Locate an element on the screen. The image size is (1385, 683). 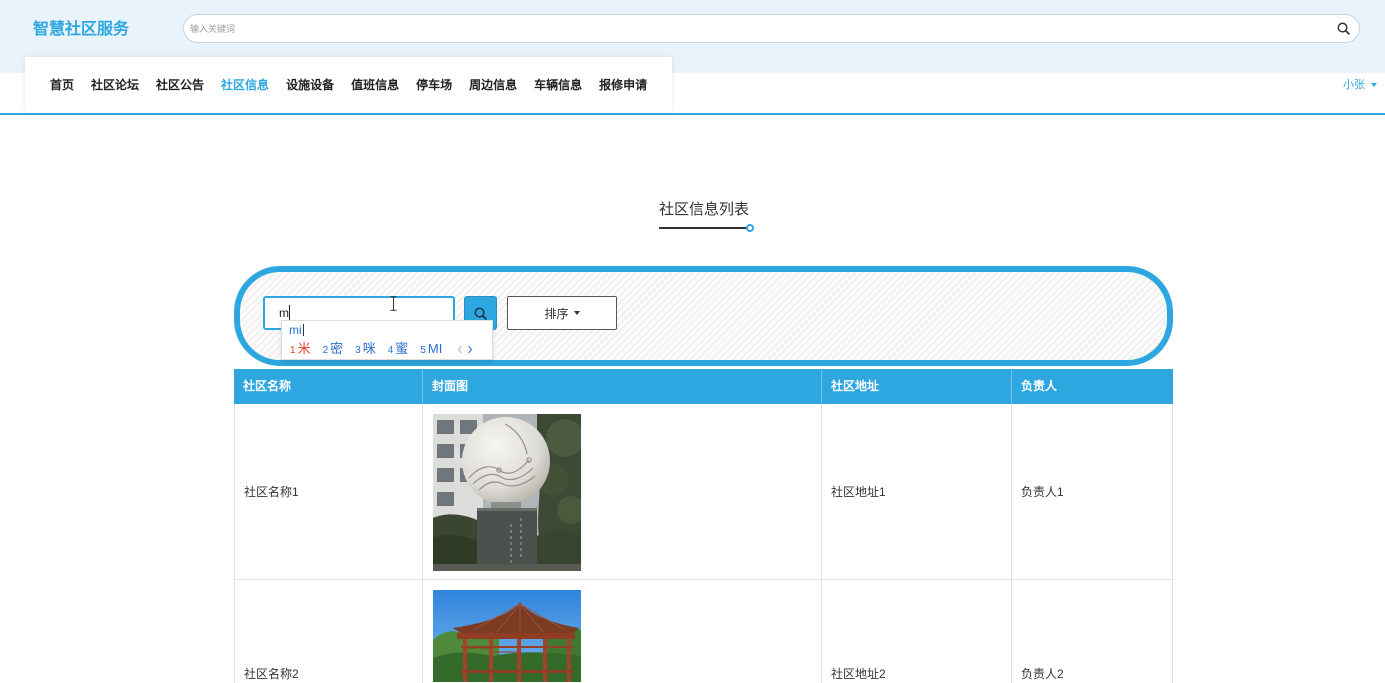
ime-candidate: 4 蜜 is located at coordinates (398, 350).